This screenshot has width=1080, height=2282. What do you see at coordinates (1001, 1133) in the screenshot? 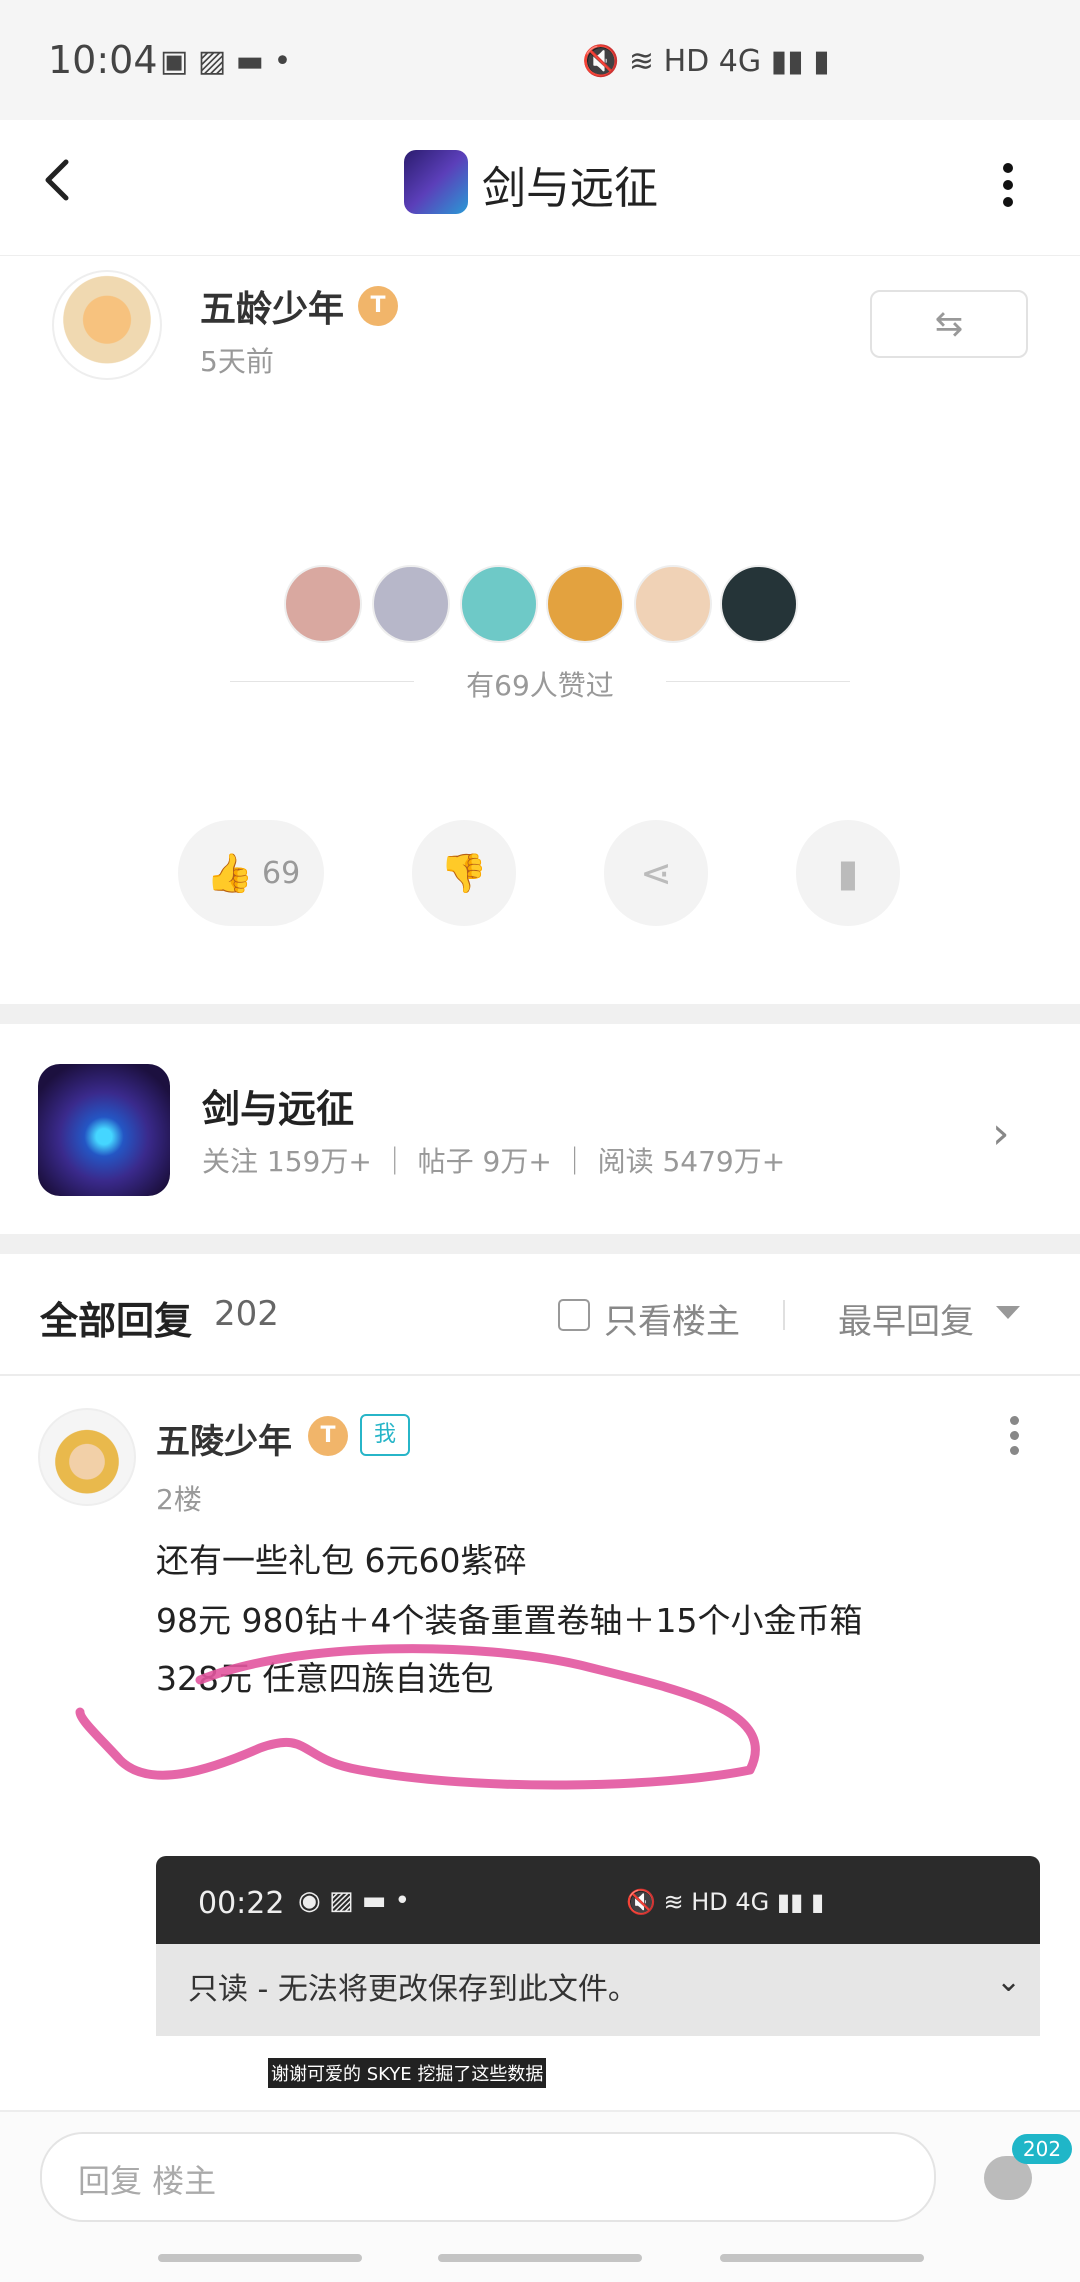
I see `chevron-right-icon: ›` at bounding box center [1001, 1133].